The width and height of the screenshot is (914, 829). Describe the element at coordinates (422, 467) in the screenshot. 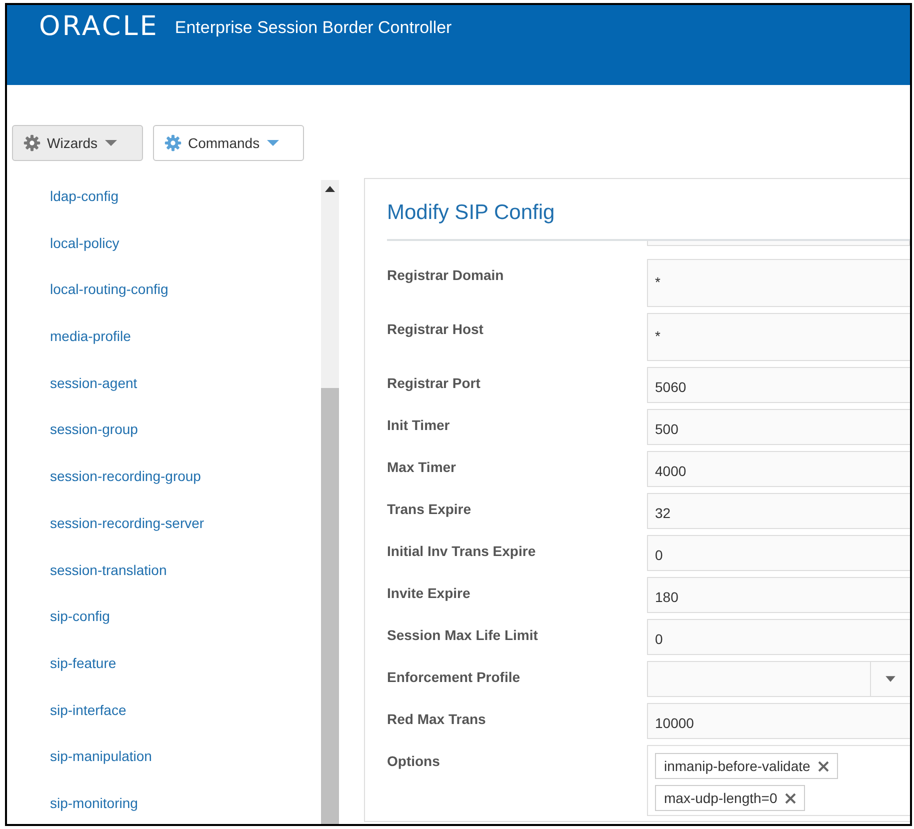

I see `field-label: Max Timer` at that location.